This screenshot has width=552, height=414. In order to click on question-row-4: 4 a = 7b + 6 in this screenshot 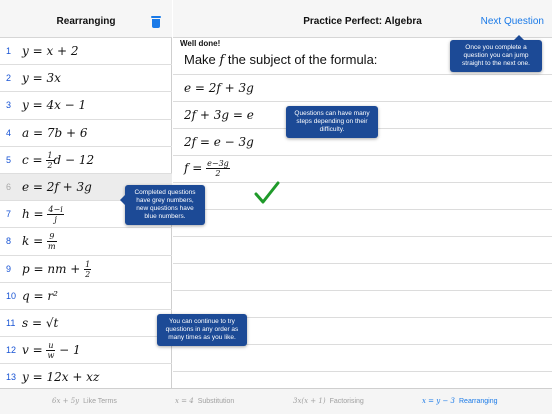, I will do `click(86, 133)`.